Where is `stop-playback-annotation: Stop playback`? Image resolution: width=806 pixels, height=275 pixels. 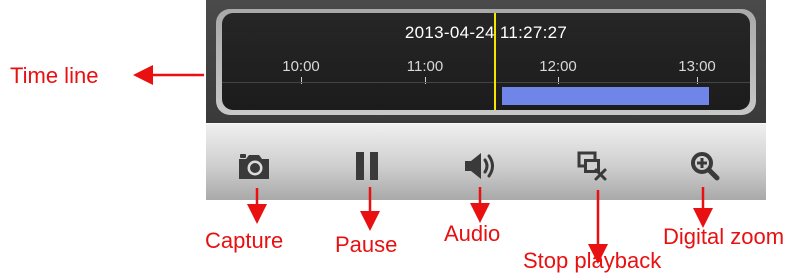
stop-playback-annotation: Stop playback is located at coordinates (592, 260).